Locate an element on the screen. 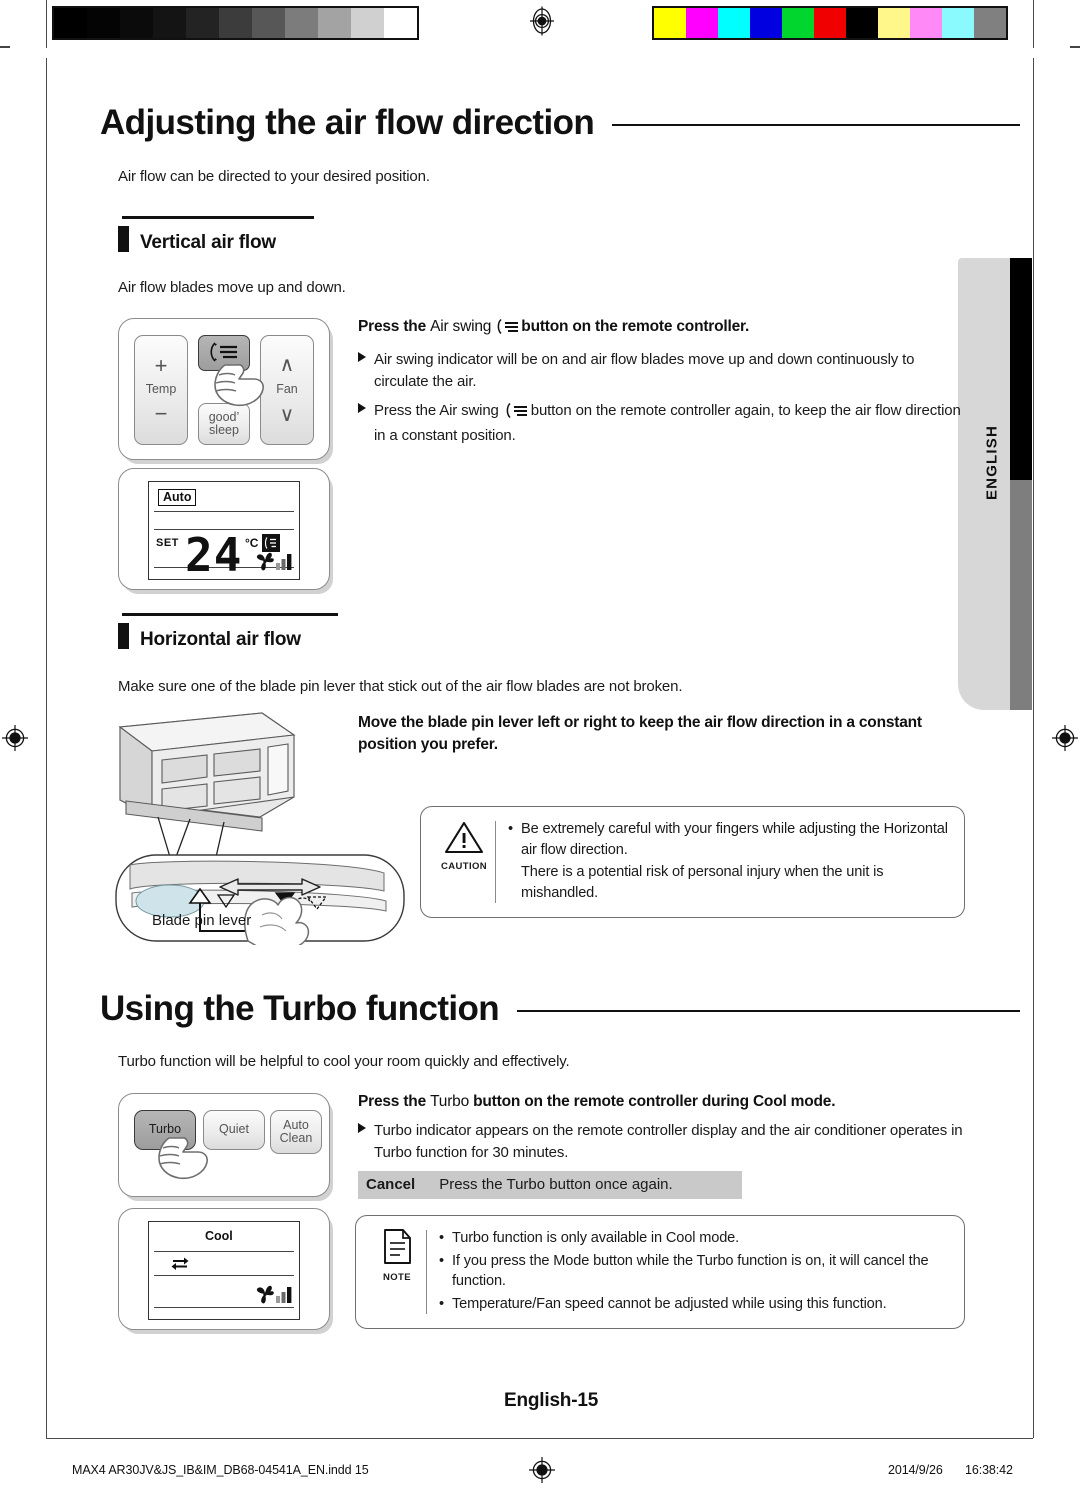 This screenshot has width=1080, height=1491. instruction-key-name: Turbo is located at coordinates (450, 1101).